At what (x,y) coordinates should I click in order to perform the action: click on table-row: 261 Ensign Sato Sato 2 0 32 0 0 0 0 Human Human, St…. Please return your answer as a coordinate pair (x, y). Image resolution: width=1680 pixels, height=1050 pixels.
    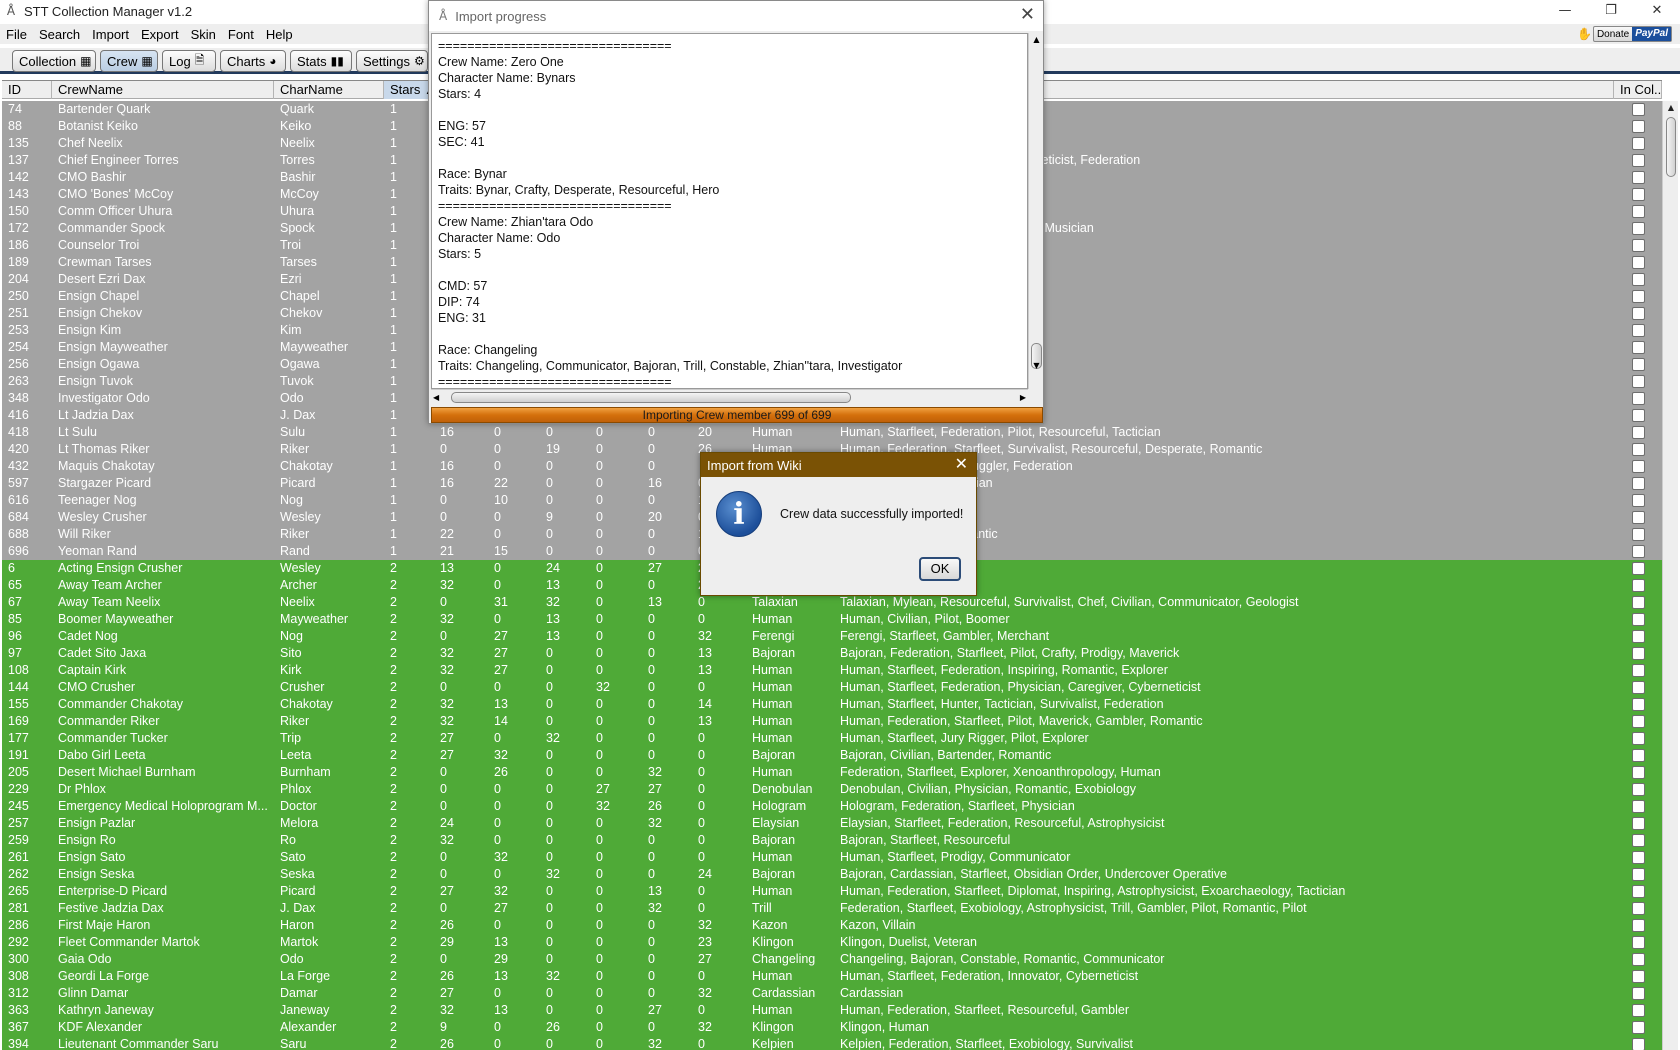
    Looking at the image, I should click on (832, 857).